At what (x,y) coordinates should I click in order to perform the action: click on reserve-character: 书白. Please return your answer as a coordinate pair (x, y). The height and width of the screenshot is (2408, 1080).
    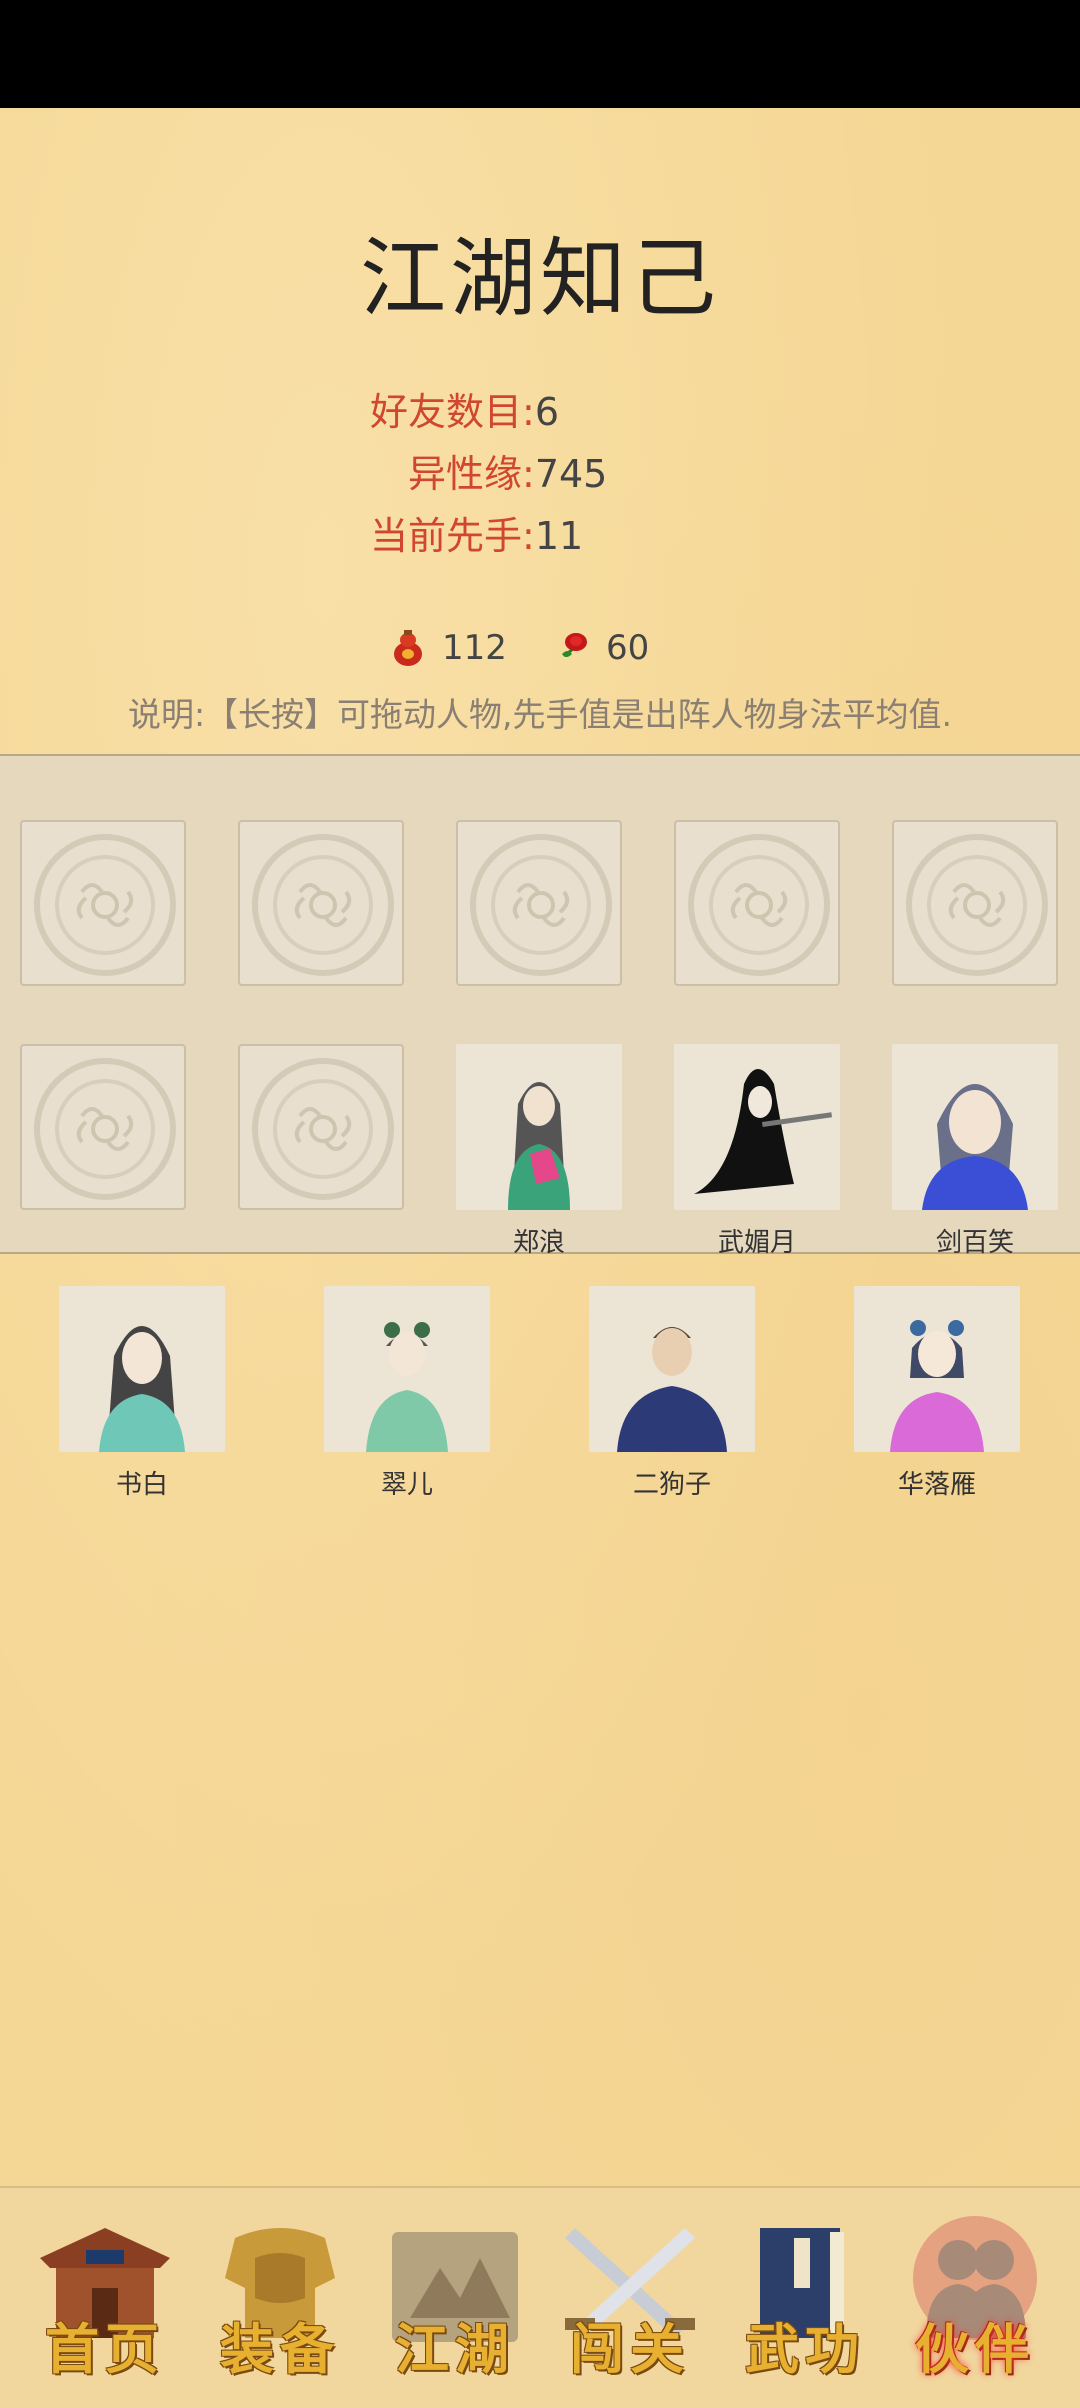
    Looking at the image, I should click on (142, 1393).